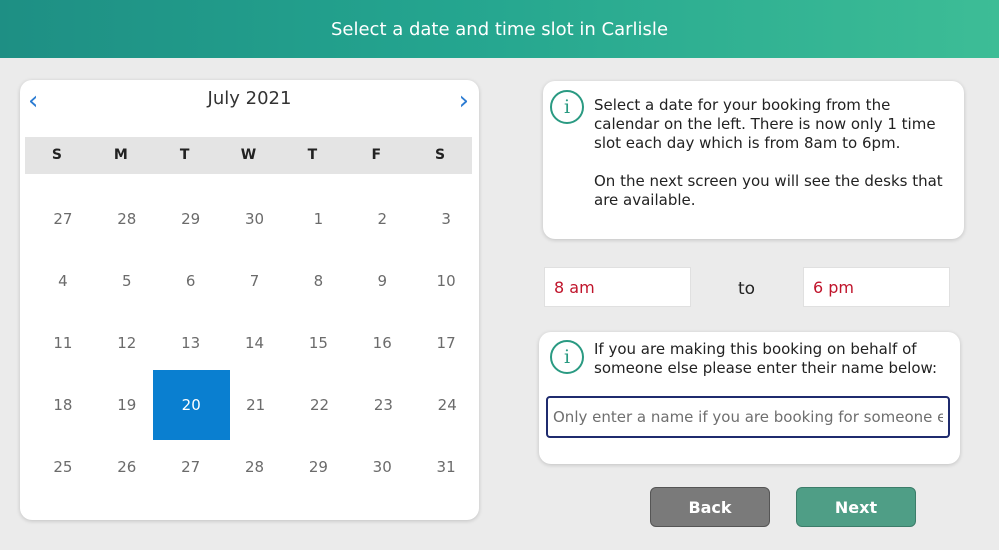  What do you see at coordinates (447, 405) in the screenshot?
I see `calendar-day: 24` at bounding box center [447, 405].